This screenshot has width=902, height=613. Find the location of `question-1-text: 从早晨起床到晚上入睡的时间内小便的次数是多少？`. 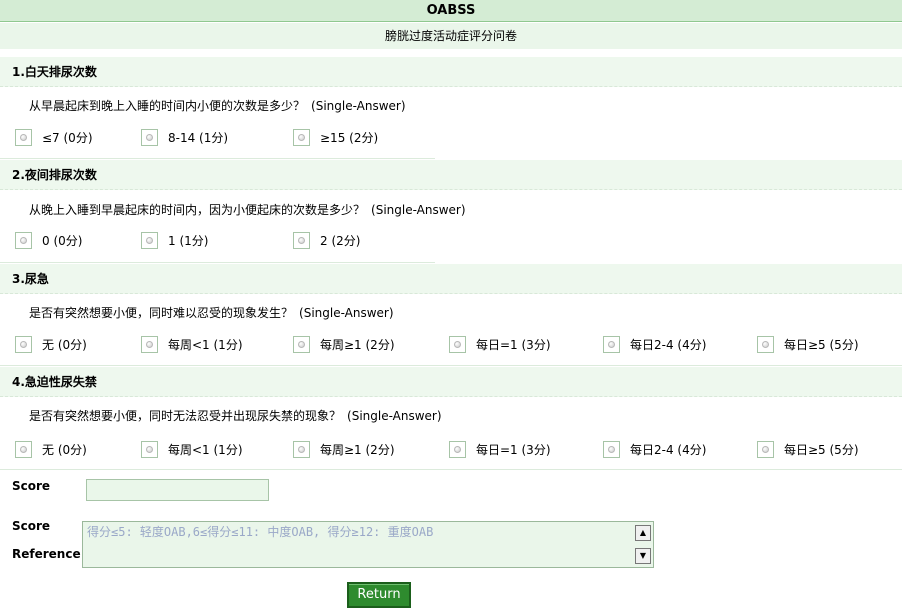

question-1-text: 从早晨起床到晚上入睡的时间内小便的次数是多少？ is located at coordinates (167, 106).